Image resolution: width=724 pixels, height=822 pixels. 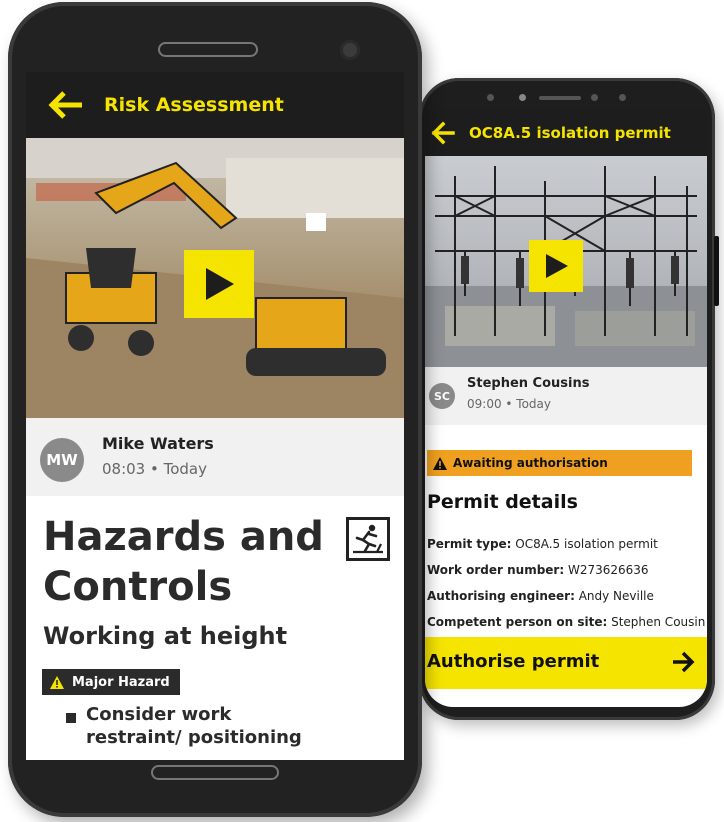 I want to click on detail-value: W273626636, so click(x=606, y=570).